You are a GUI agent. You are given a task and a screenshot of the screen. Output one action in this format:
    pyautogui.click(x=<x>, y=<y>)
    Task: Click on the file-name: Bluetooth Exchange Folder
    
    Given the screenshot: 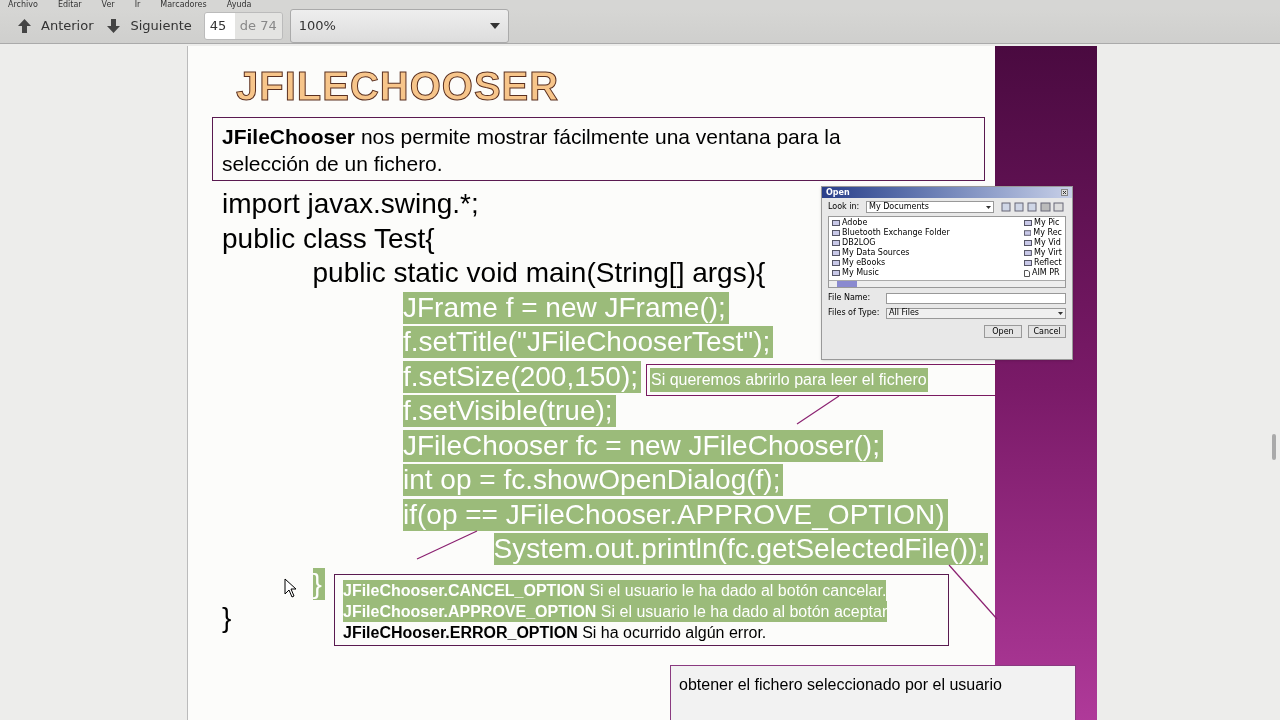 What is the action you would take?
    pyautogui.click(x=896, y=233)
    